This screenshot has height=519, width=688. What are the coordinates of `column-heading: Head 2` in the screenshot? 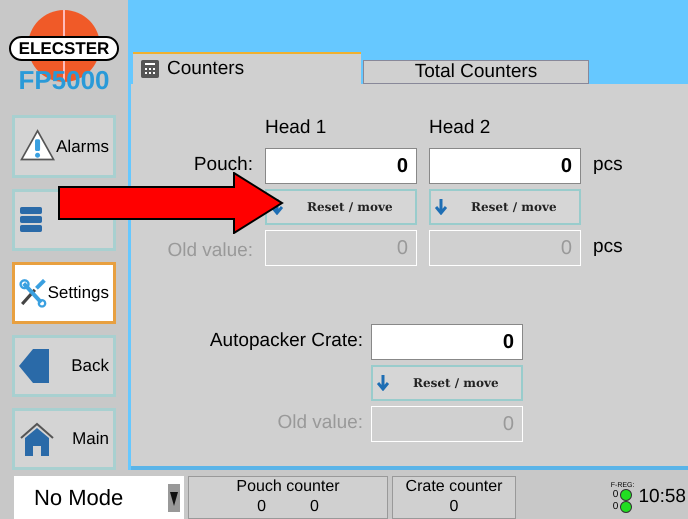 It's located at (460, 128).